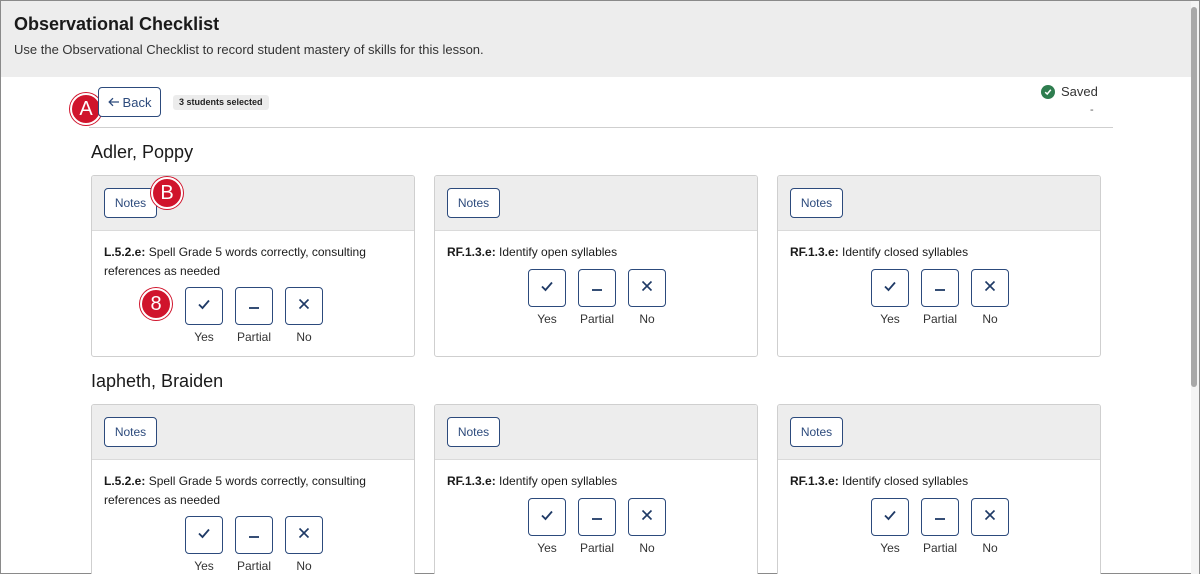  Describe the element at coordinates (597, 481) in the screenshot. I see `skill-description: RF.1.3.e: Identify open syllables` at that location.